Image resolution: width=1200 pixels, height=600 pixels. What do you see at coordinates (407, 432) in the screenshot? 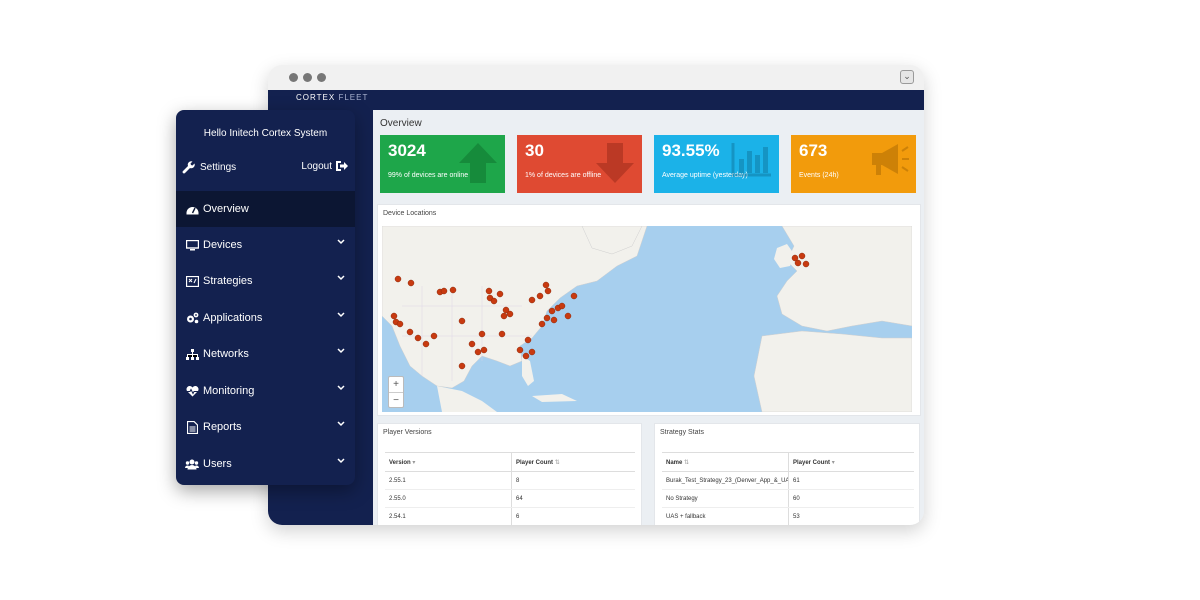
I see `panel-title: Player Versions` at bounding box center [407, 432].